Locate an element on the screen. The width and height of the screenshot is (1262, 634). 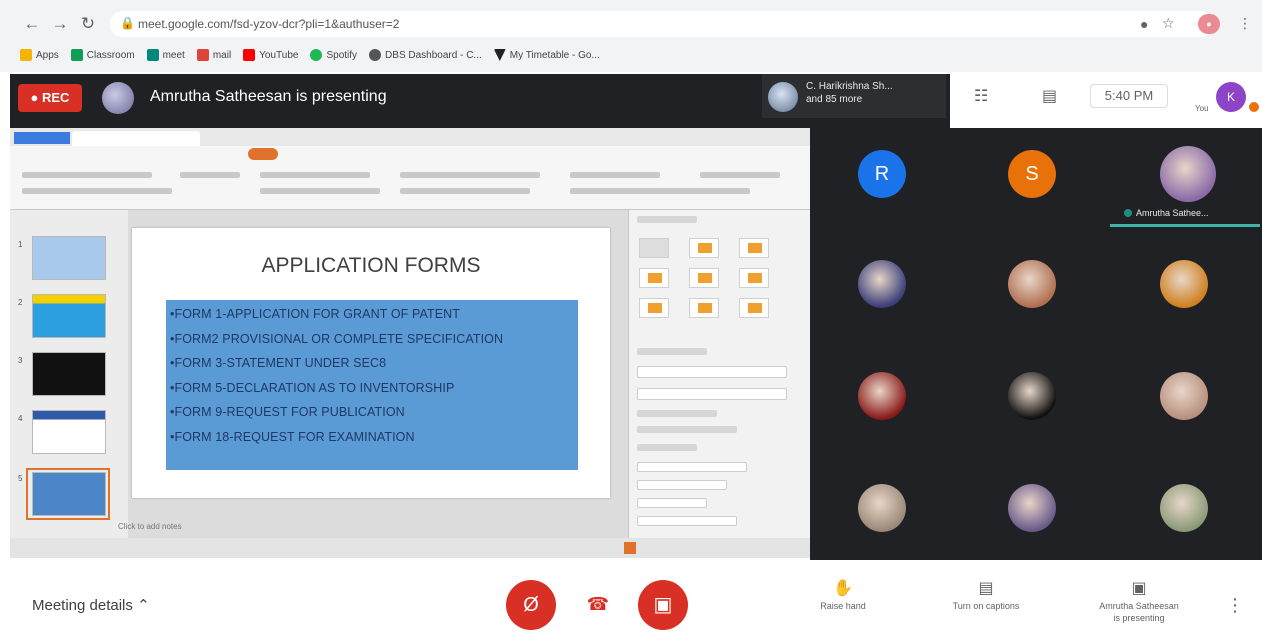
presenter-avatar is located at coordinates (118, 98).